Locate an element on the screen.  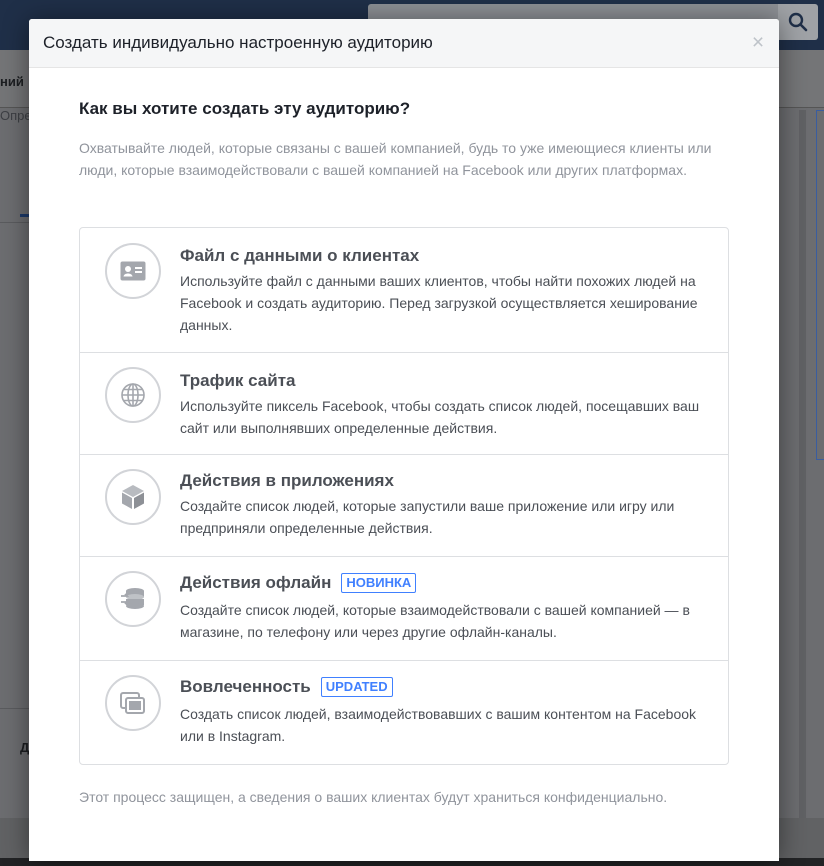
close-icon: × is located at coordinates (758, 43).